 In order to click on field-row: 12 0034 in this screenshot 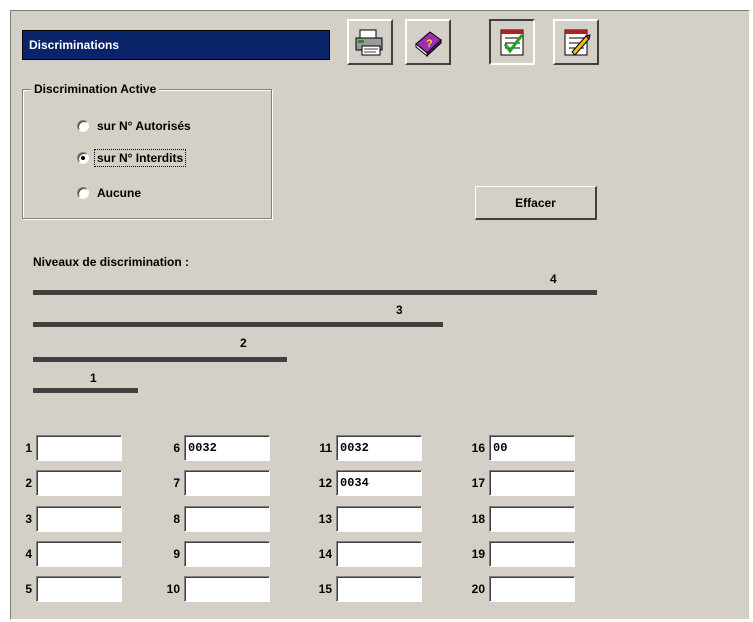, I will do `click(368, 483)`.